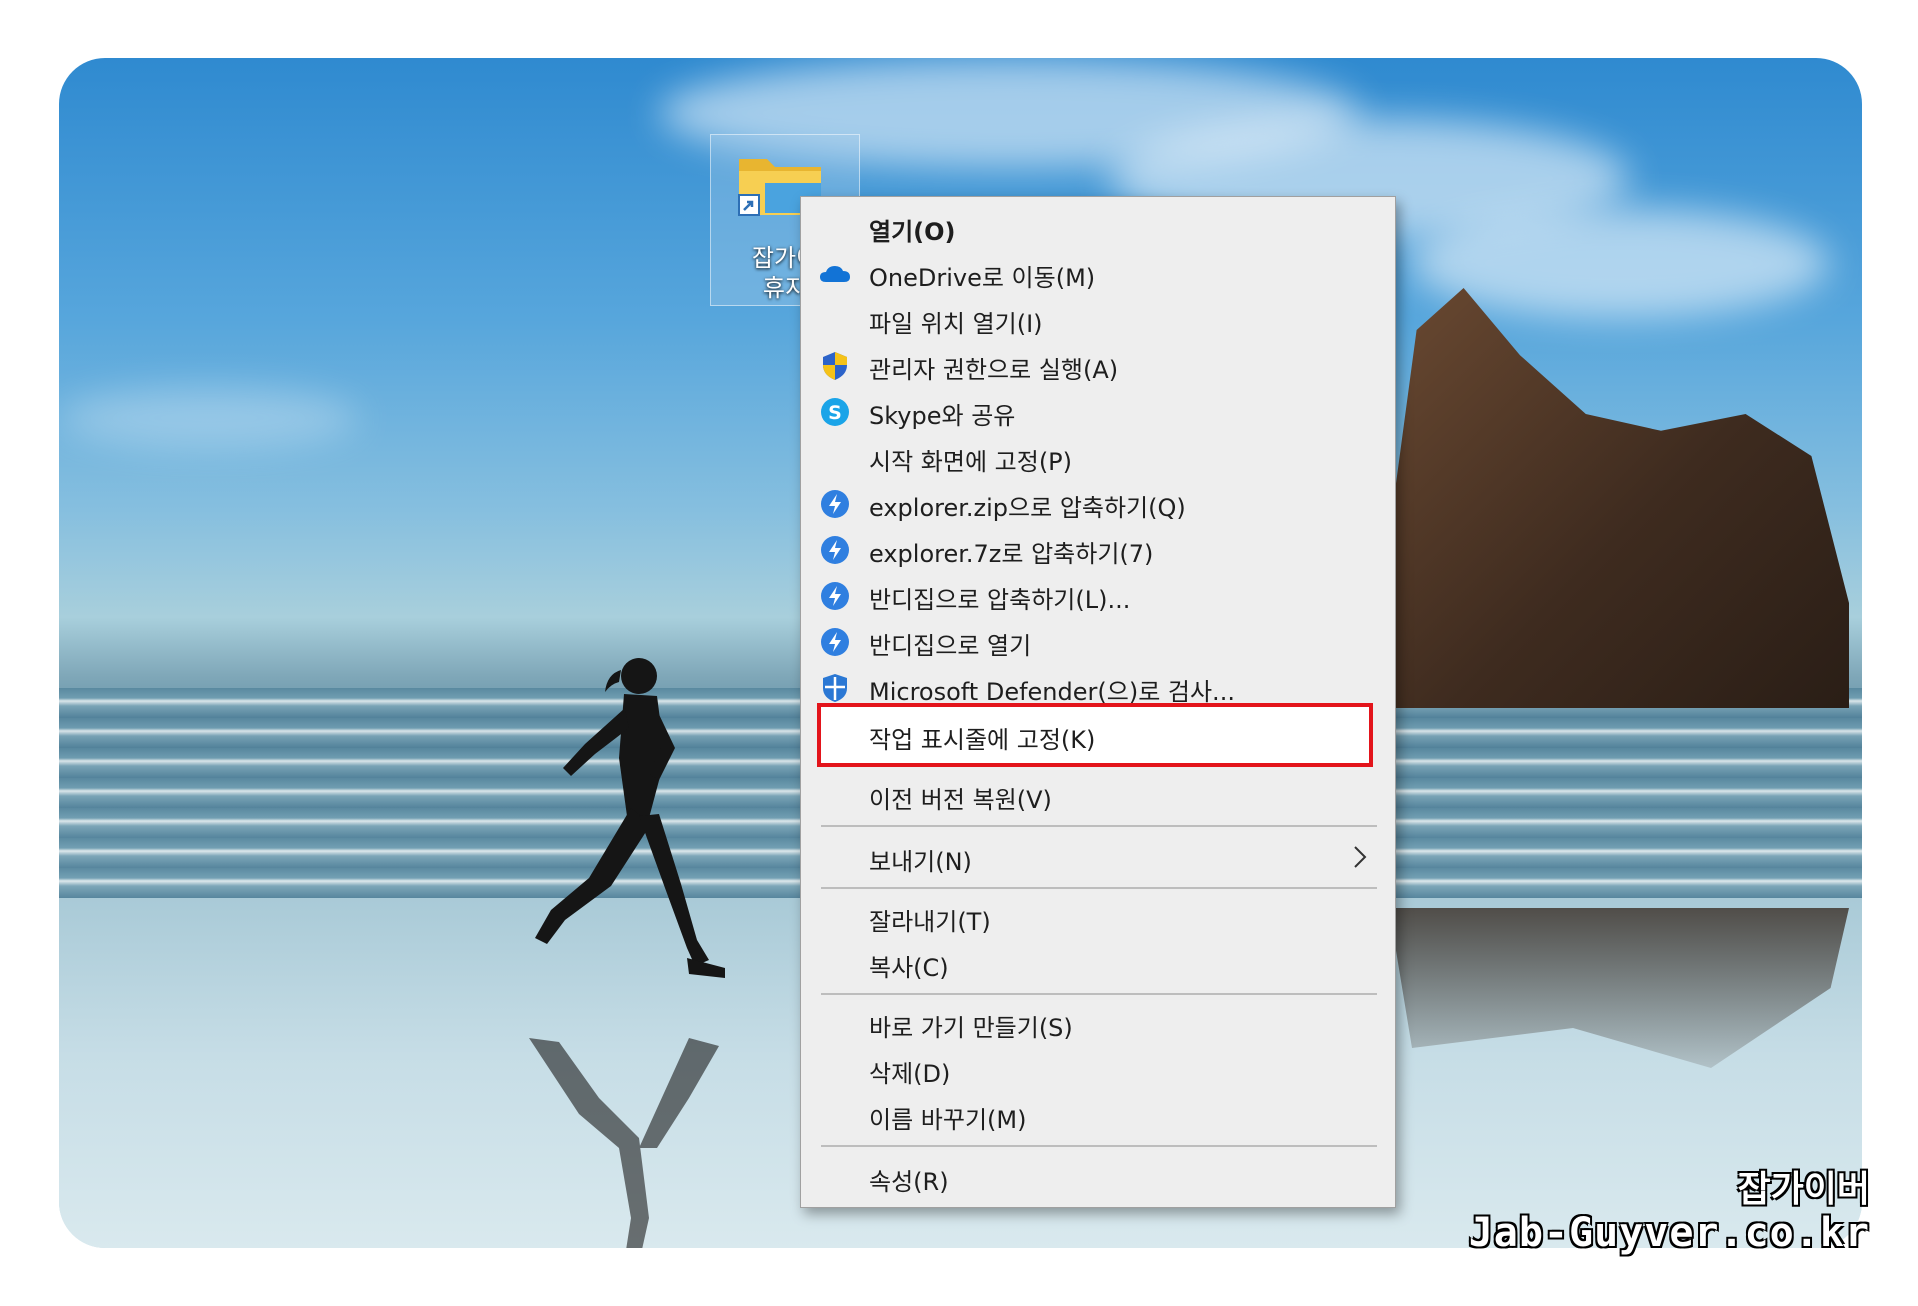 Image resolution: width=1918 pixels, height=1306 pixels. What do you see at coordinates (1098, 1115) in the screenshot?
I see `menu-item-rename: 이름 바꾸기(M)` at bounding box center [1098, 1115].